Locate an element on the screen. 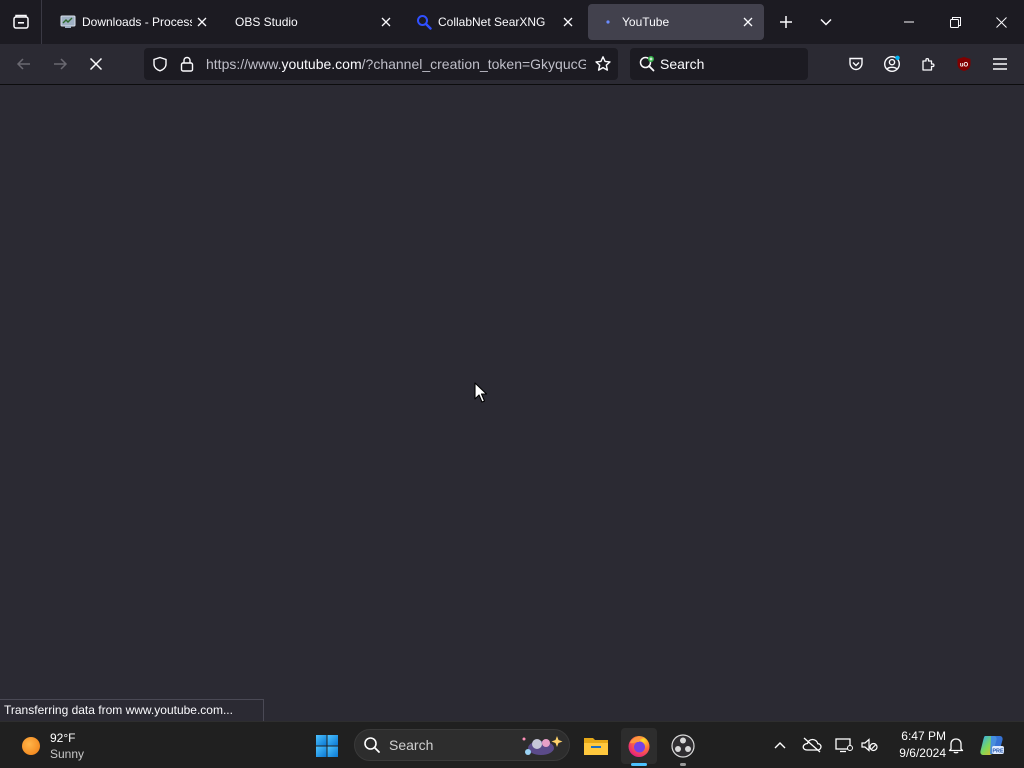  extensions-button is located at coordinates (928, 64).